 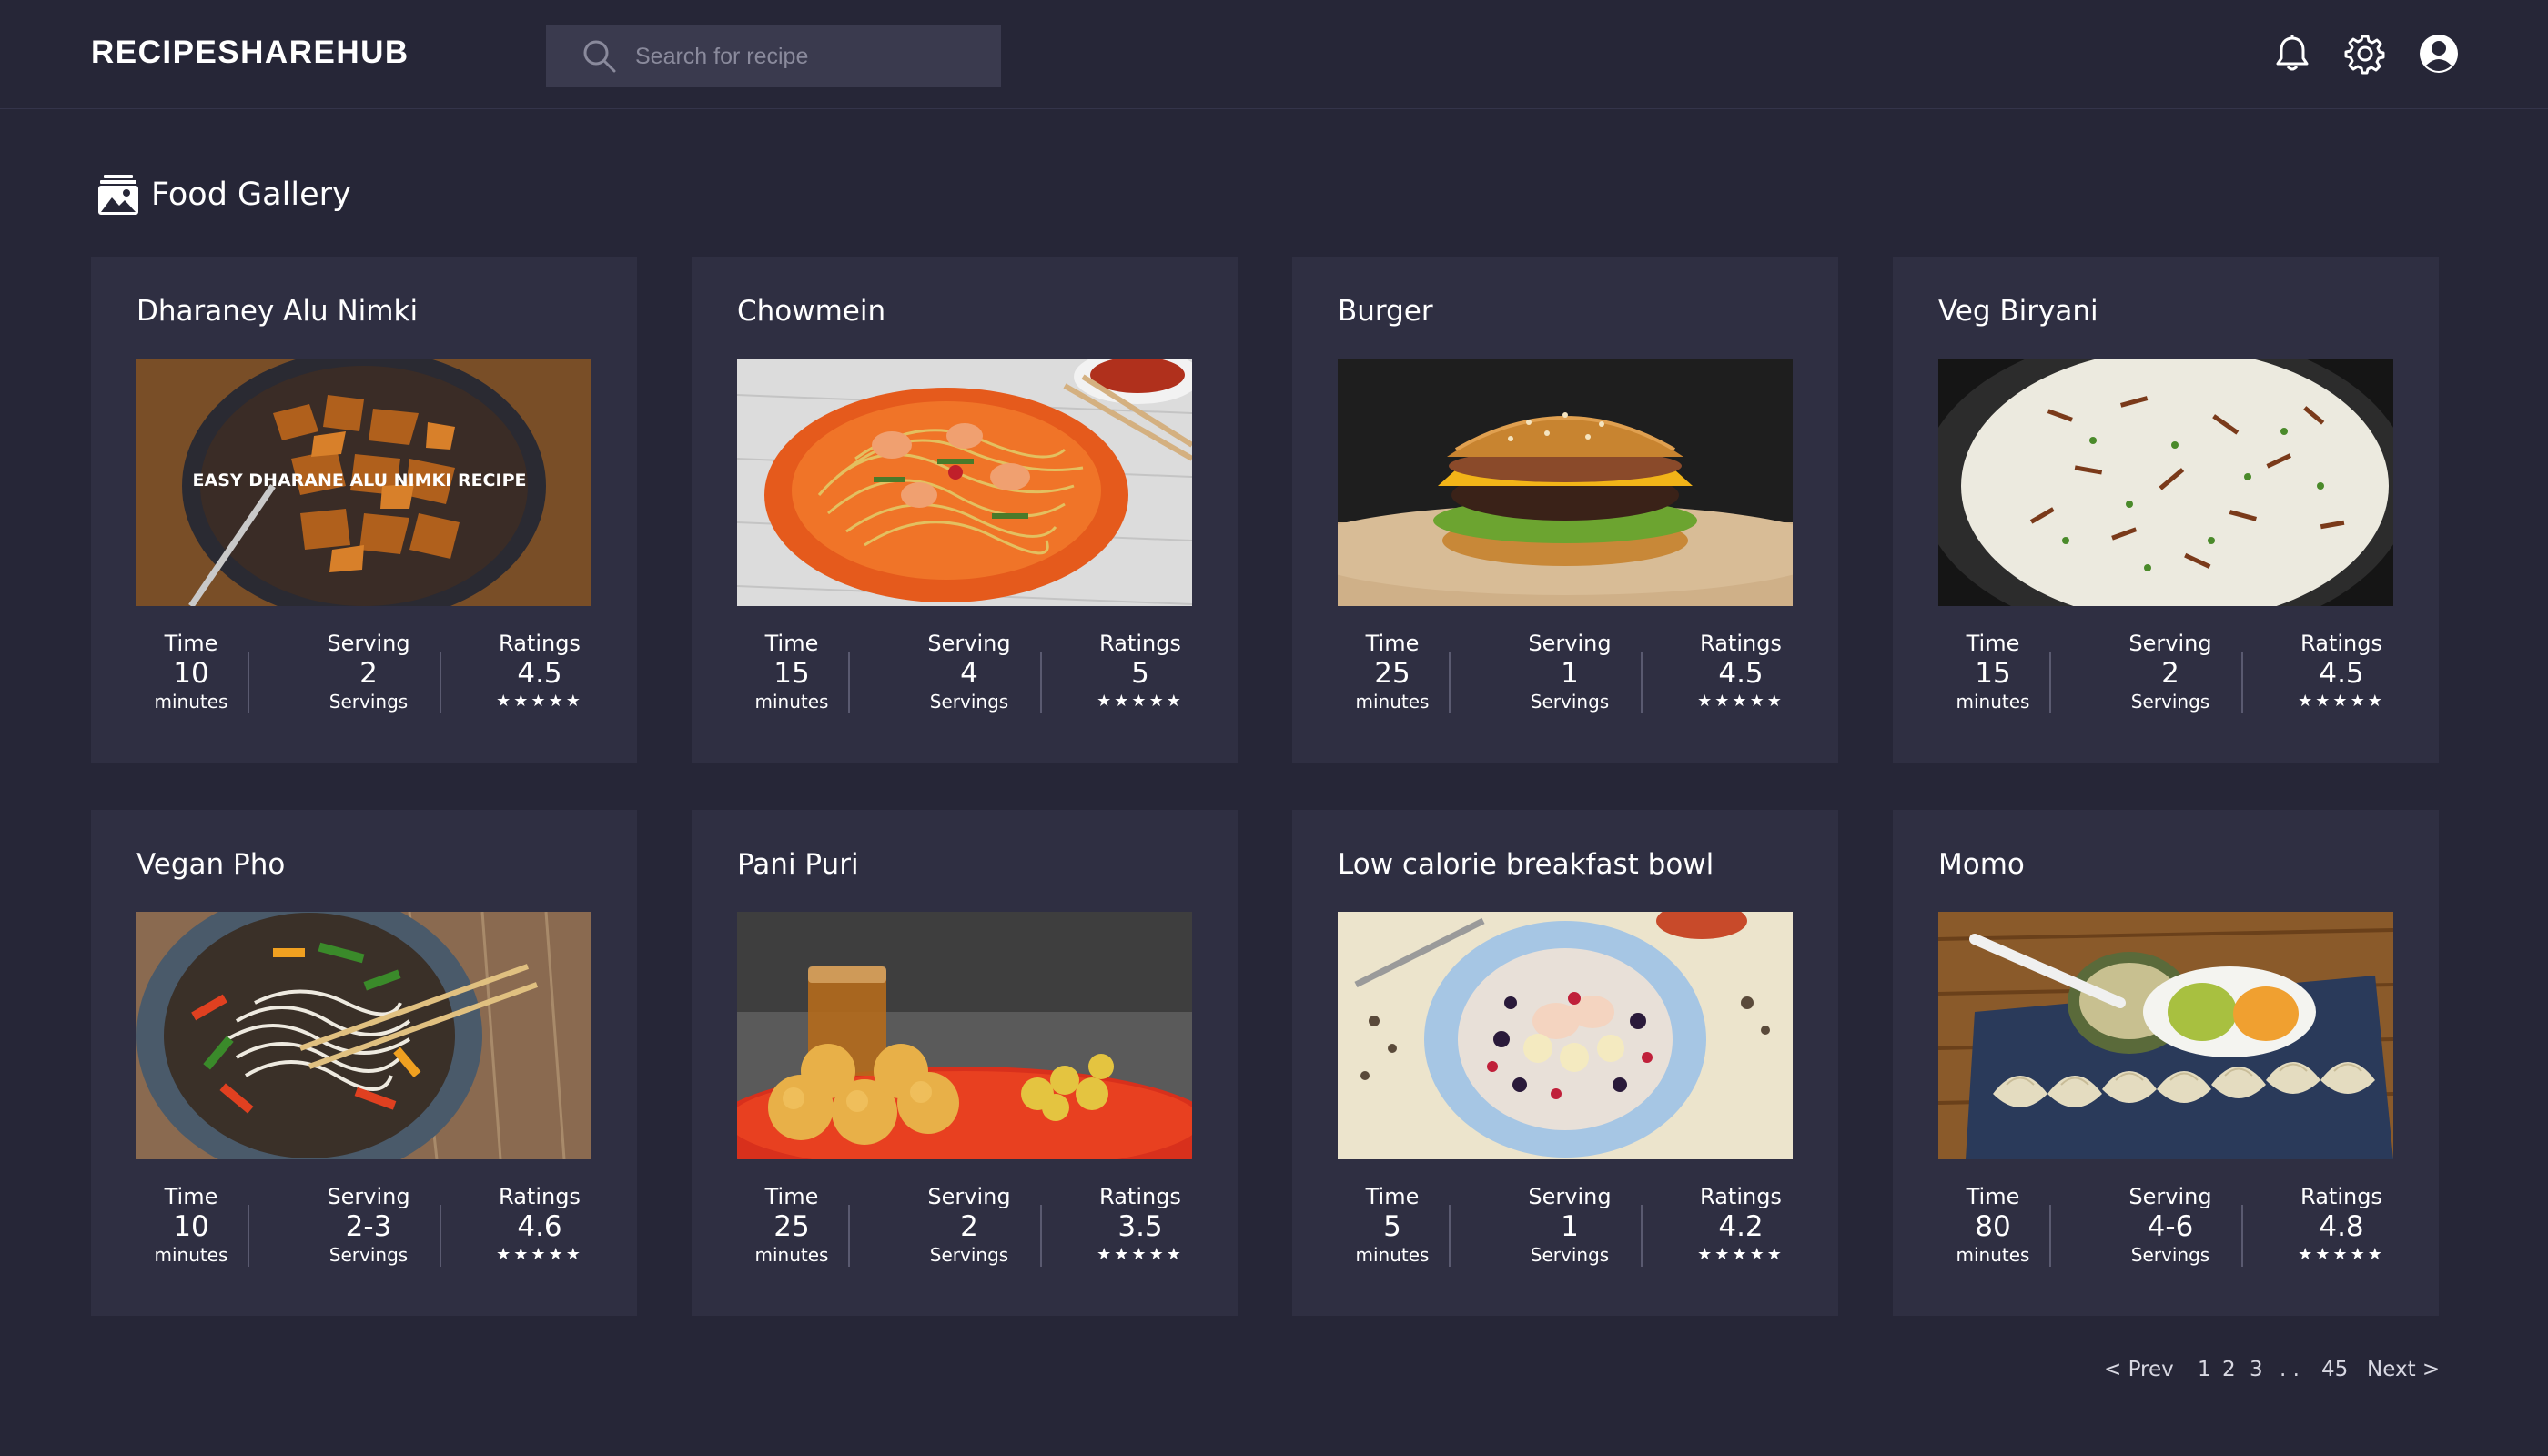 What do you see at coordinates (600, 57) in the screenshot?
I see `search-icon` at bounding box center [600, 57].